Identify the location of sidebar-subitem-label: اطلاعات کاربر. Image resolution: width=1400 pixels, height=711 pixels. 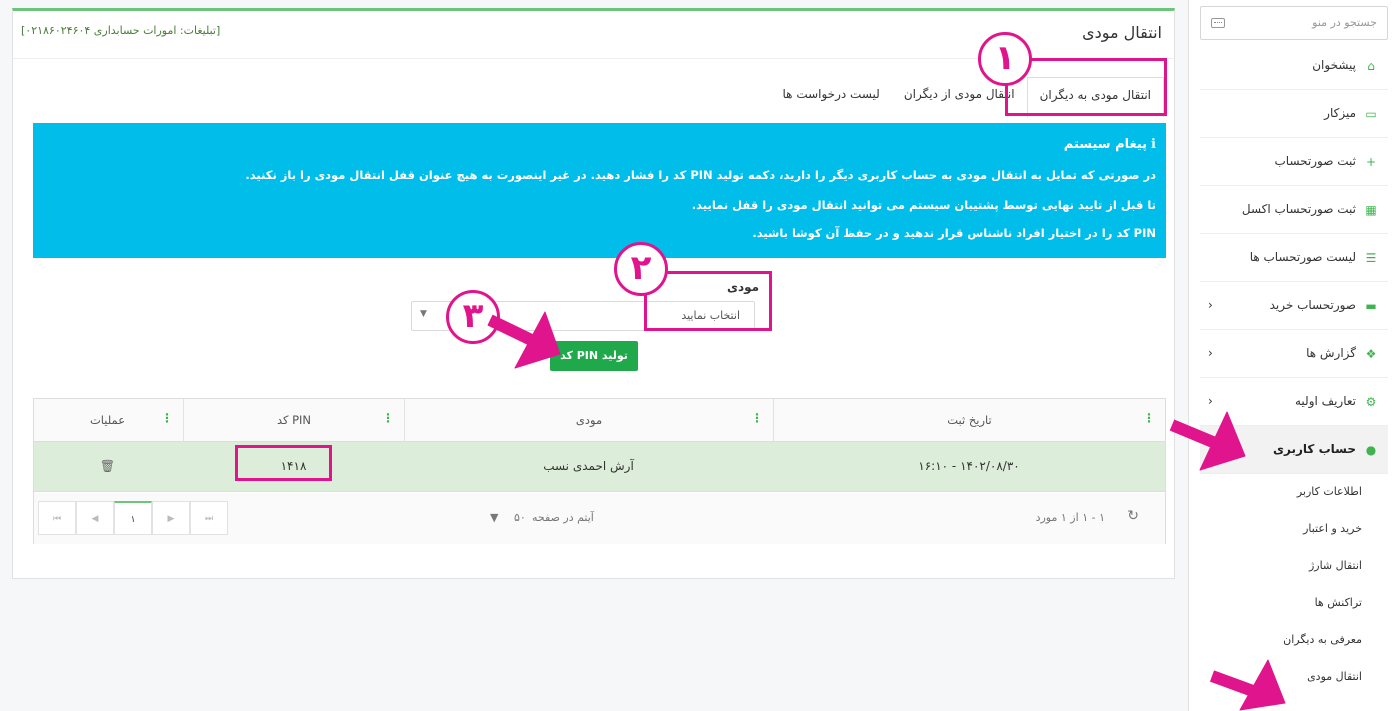
(1329, 491).